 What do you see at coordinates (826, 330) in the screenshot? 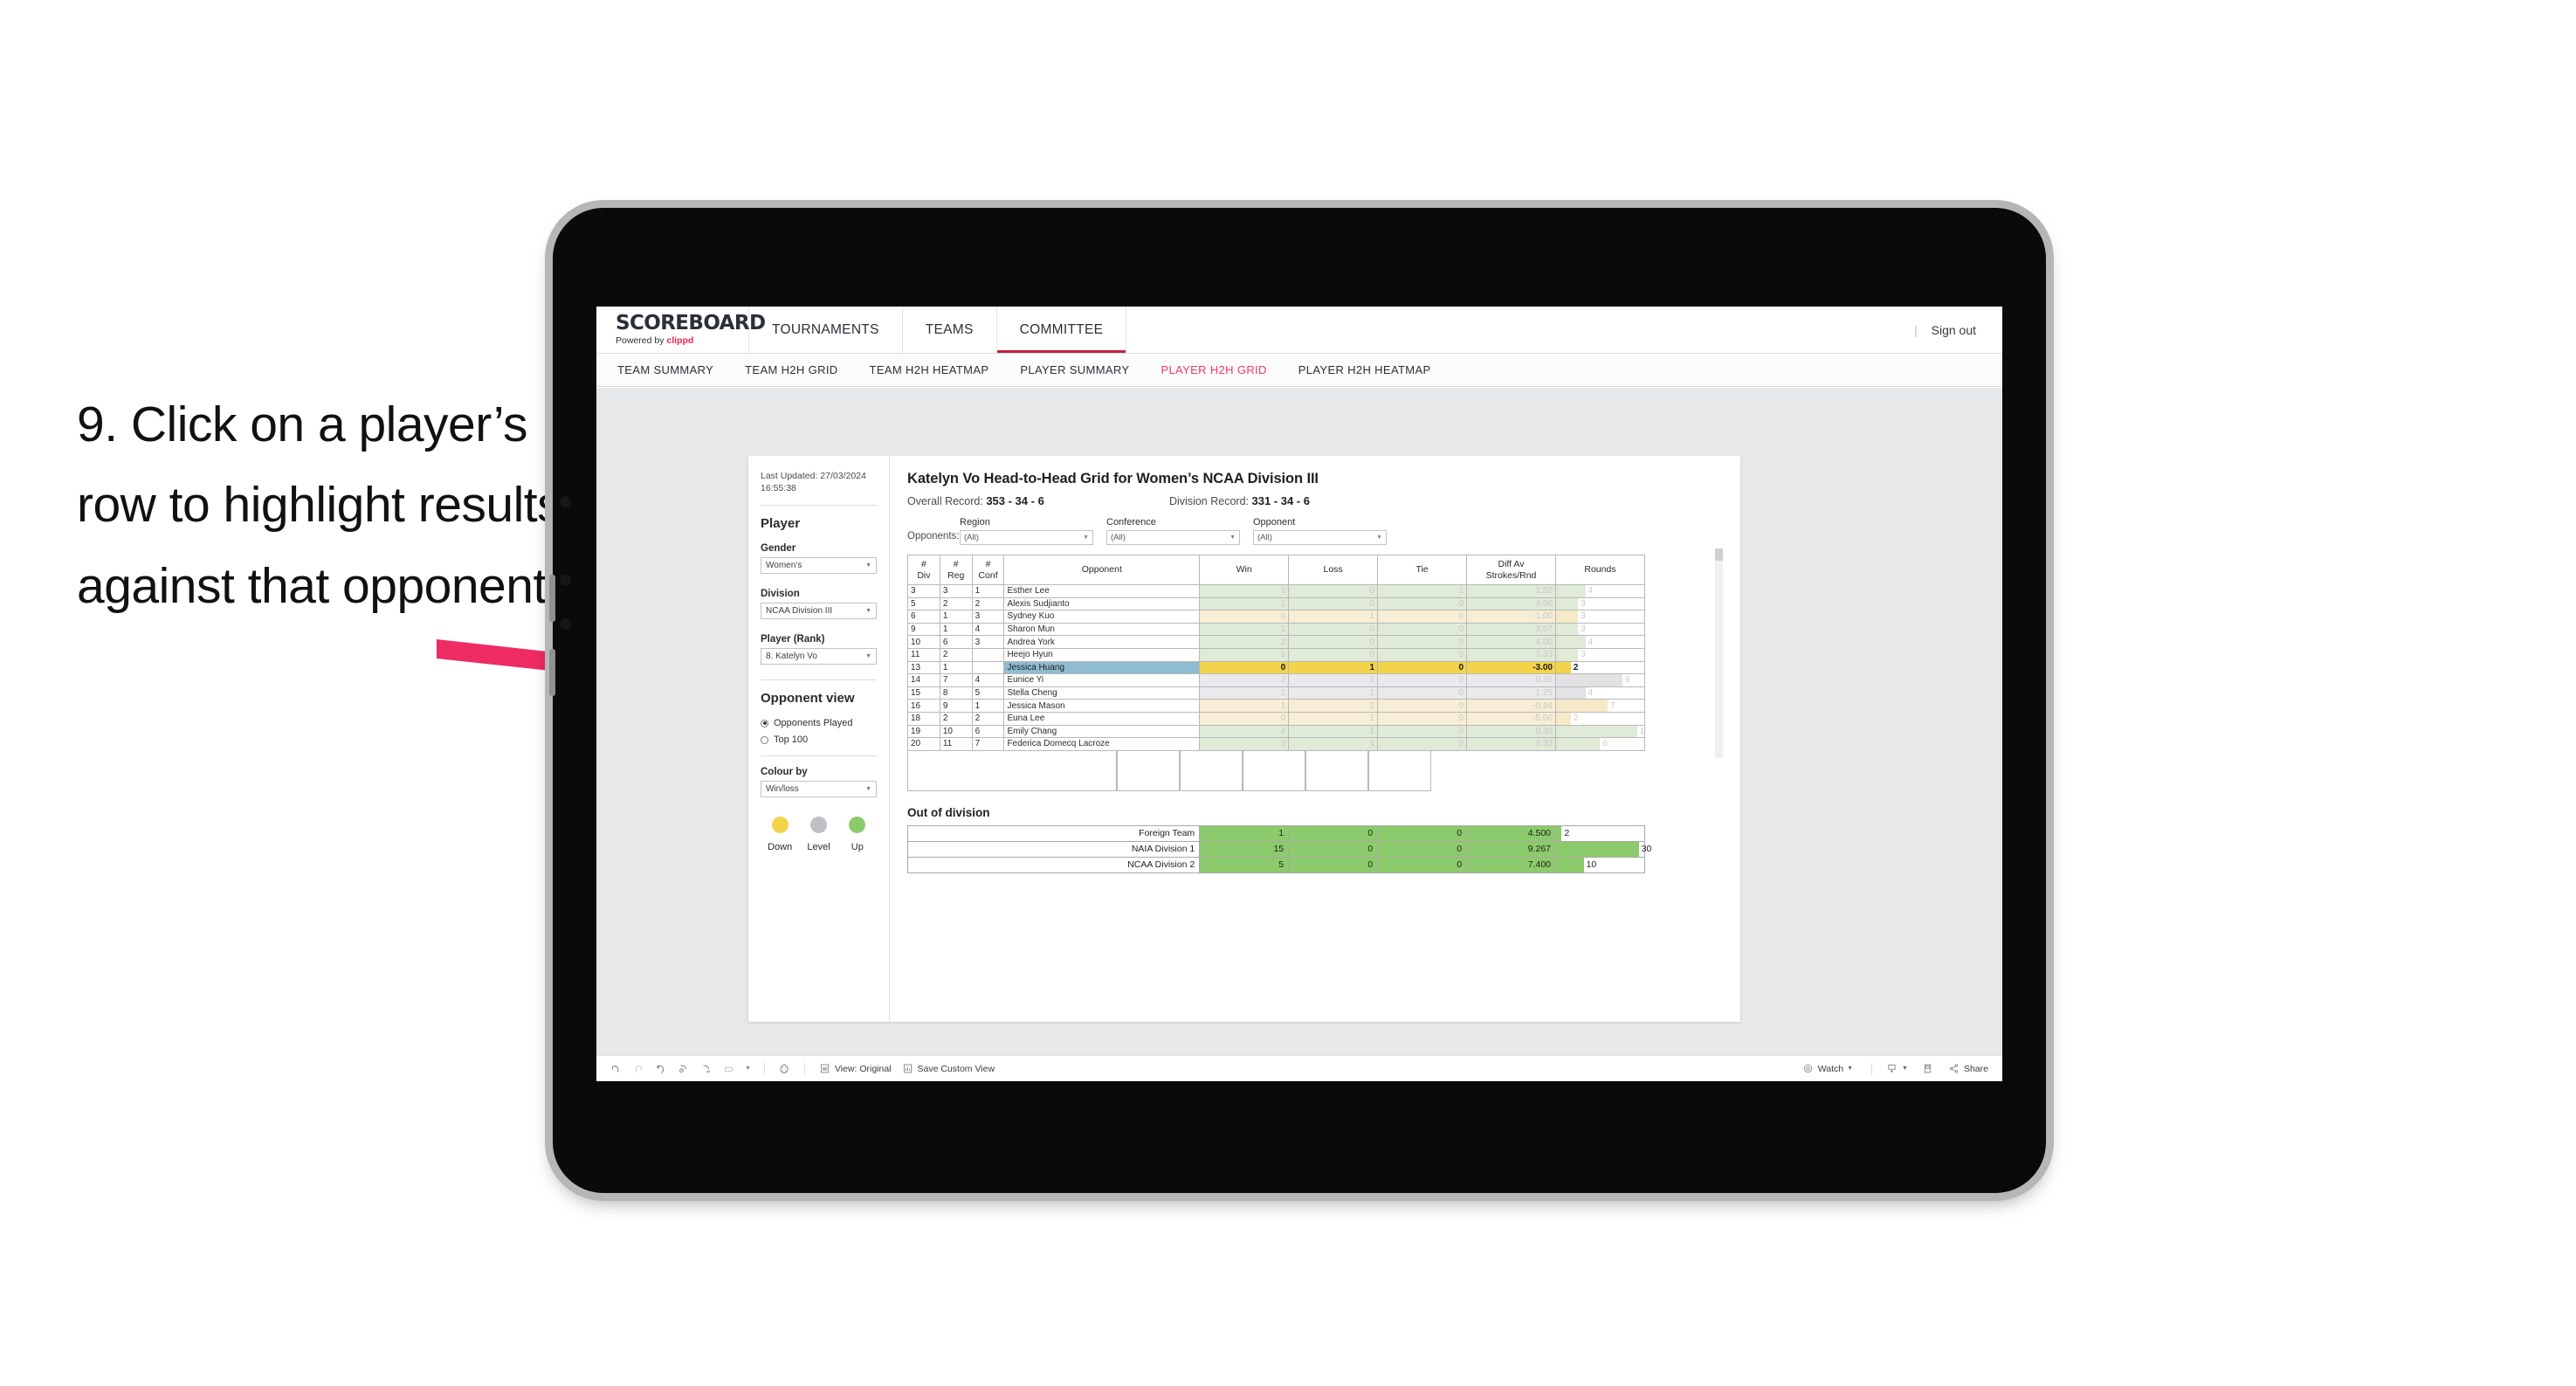
I see `topnav-item-tournaments: TOURNAMENTS` at bounding box center [826, 330].